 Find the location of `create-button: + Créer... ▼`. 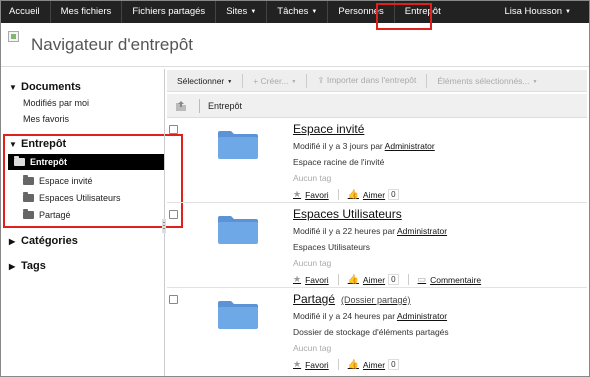

create-button: + Créer... ▼ is located at coordinates (274, 81).